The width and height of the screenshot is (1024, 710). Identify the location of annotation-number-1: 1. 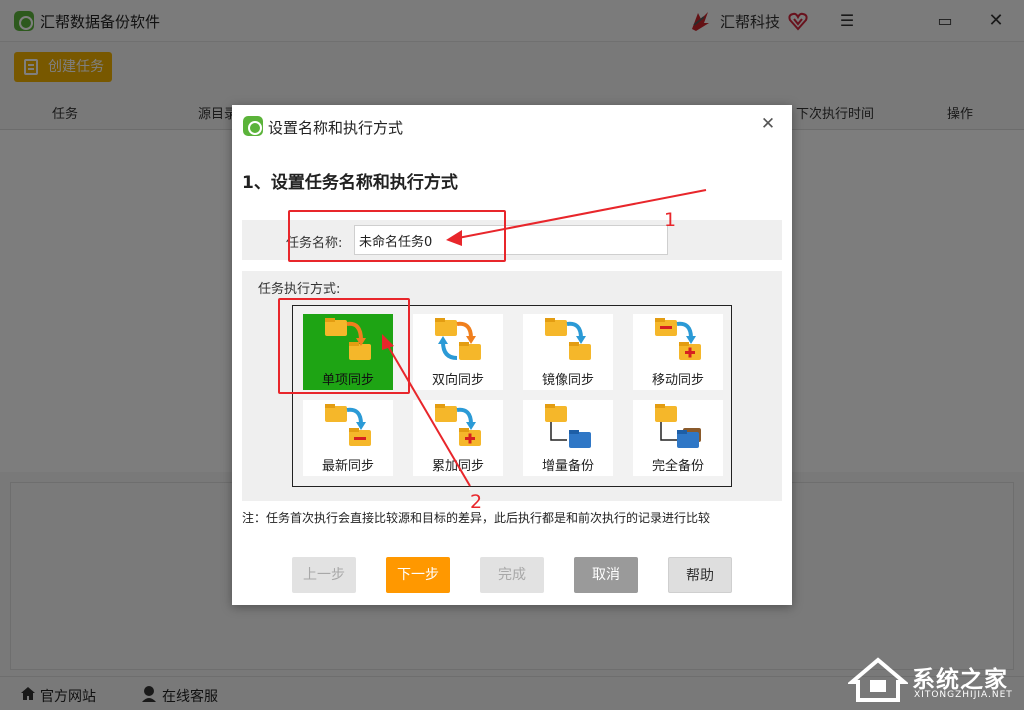
(670, 220).